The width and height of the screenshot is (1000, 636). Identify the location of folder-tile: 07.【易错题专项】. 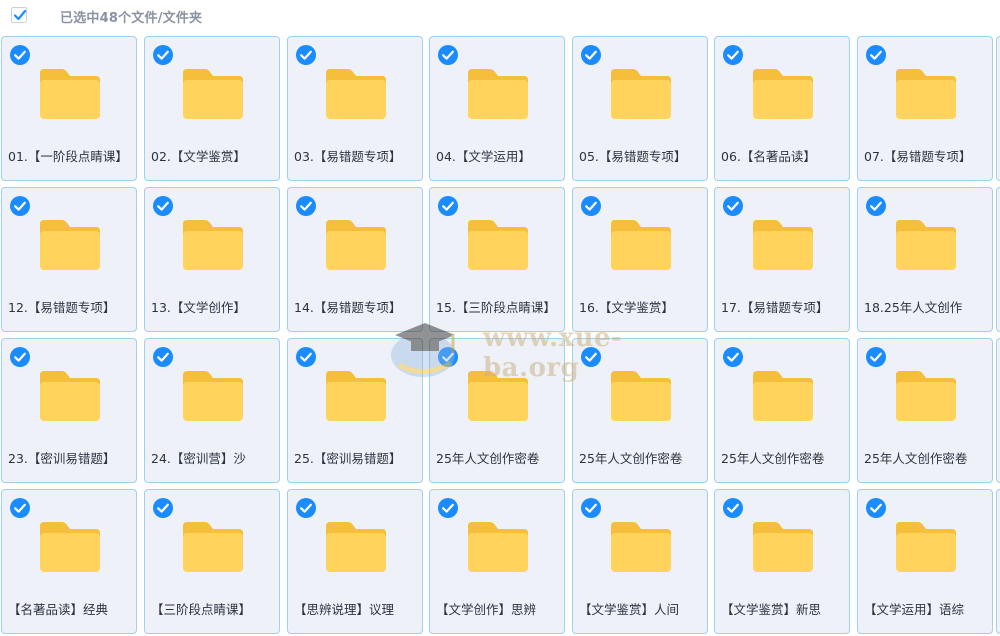
(925, 108).